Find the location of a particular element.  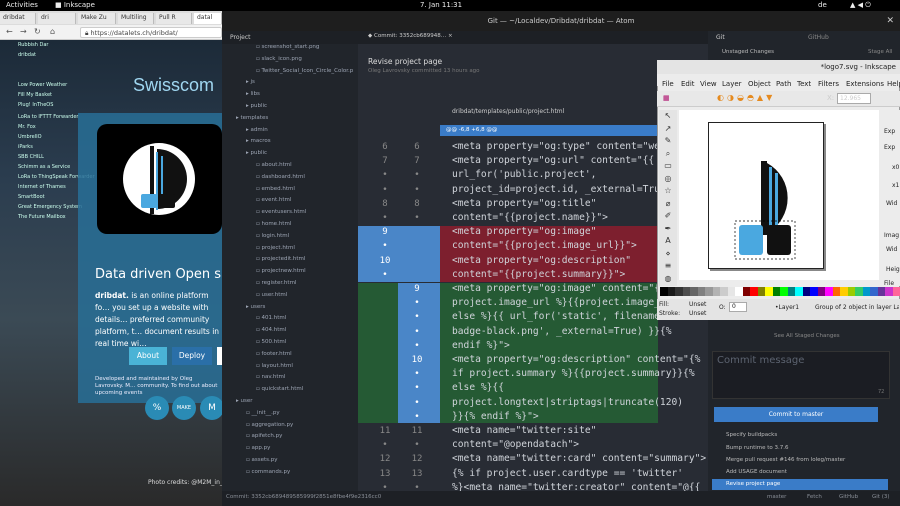

file-item: ▫ __init__.py is located at coordinates (263, 413).